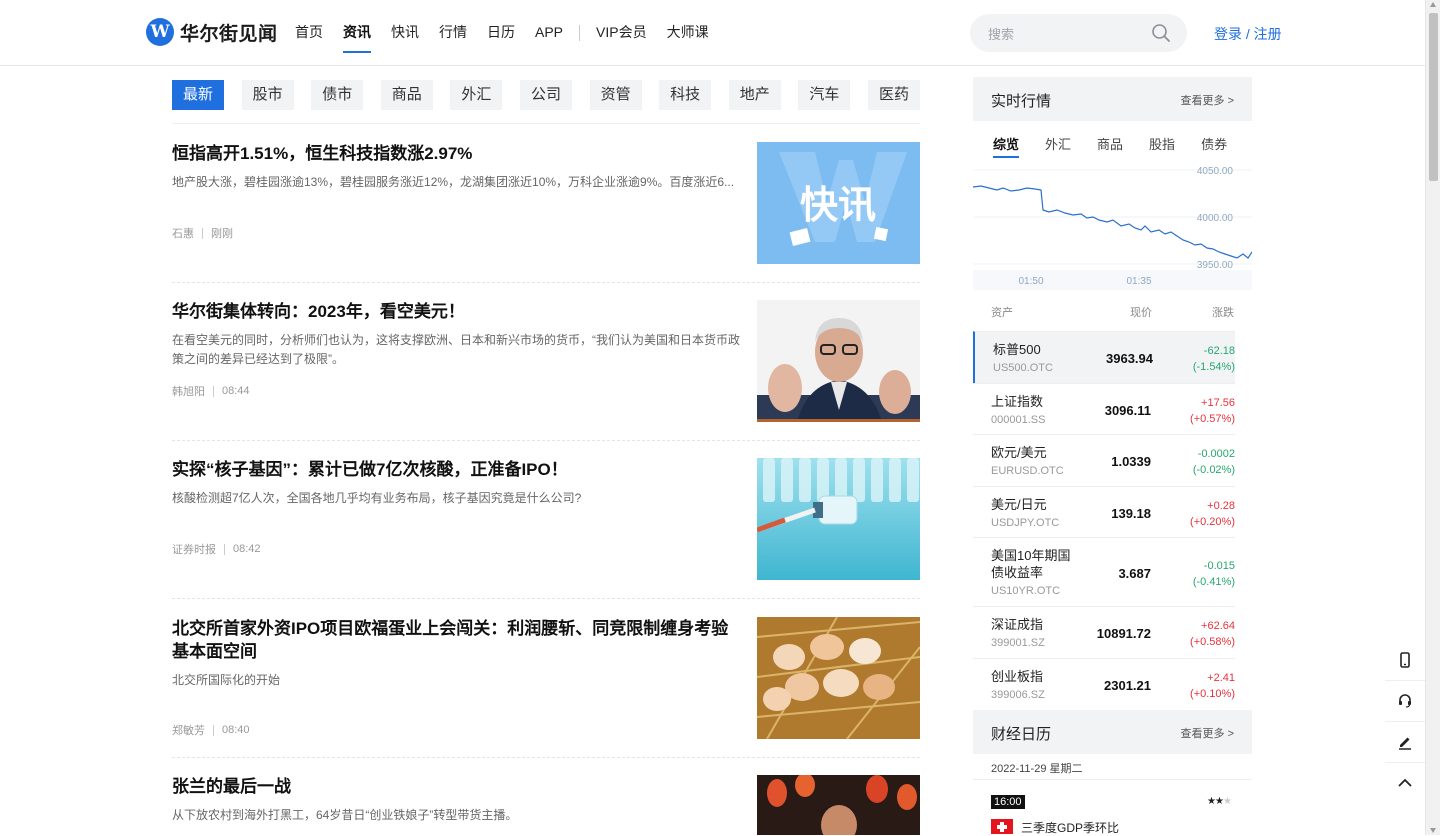 The image size is (1440, 836). Describe the element at coordinates (1433, 830) in the screenshot. I see `scroll-down-arrow-icon` at that location.